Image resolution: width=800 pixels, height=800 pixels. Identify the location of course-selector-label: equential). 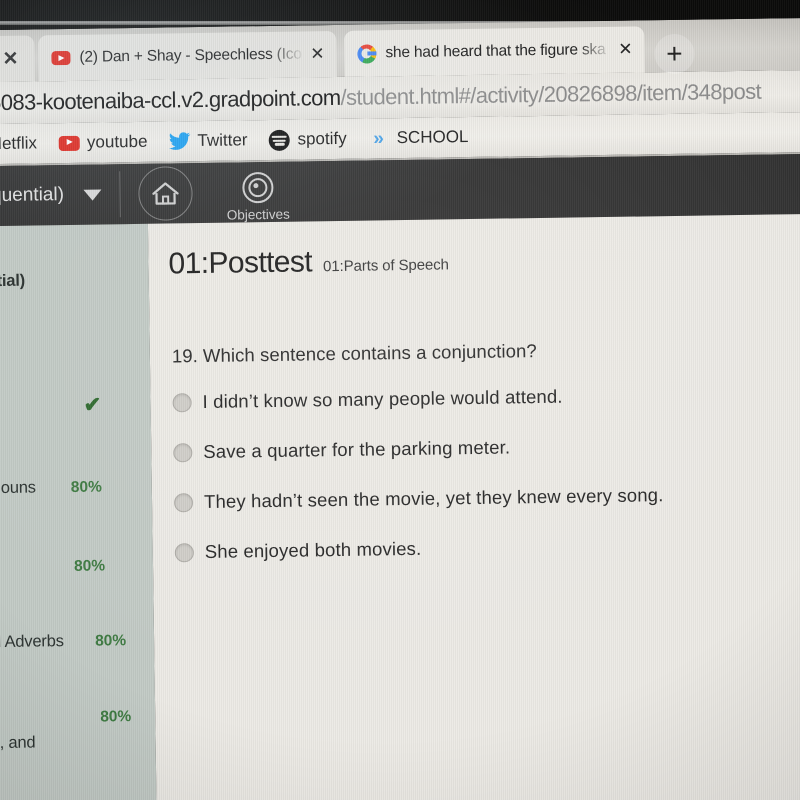
(32, 195).